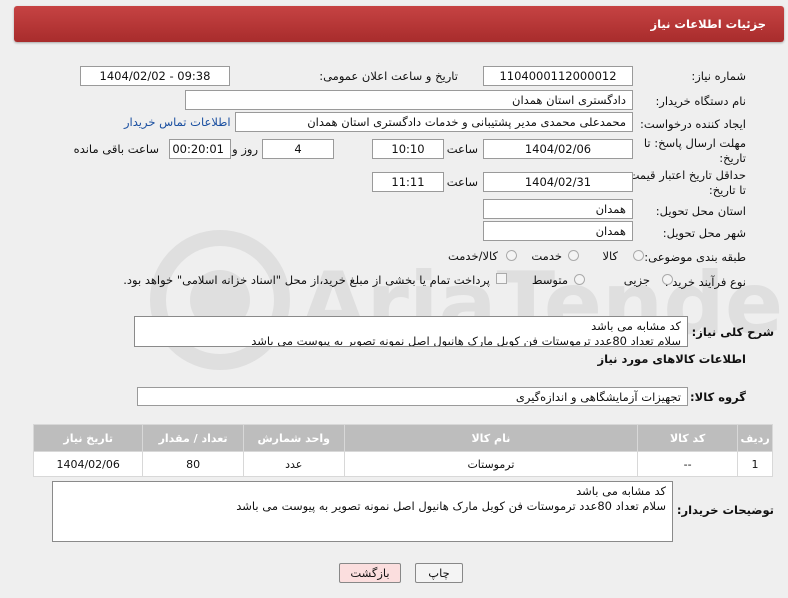  What do you see at coordinates (388, 76) in the screenshot?
I see `announce-label: تاریخ و ساعت اعلان عمومی:` at bounding box center [388, 76].